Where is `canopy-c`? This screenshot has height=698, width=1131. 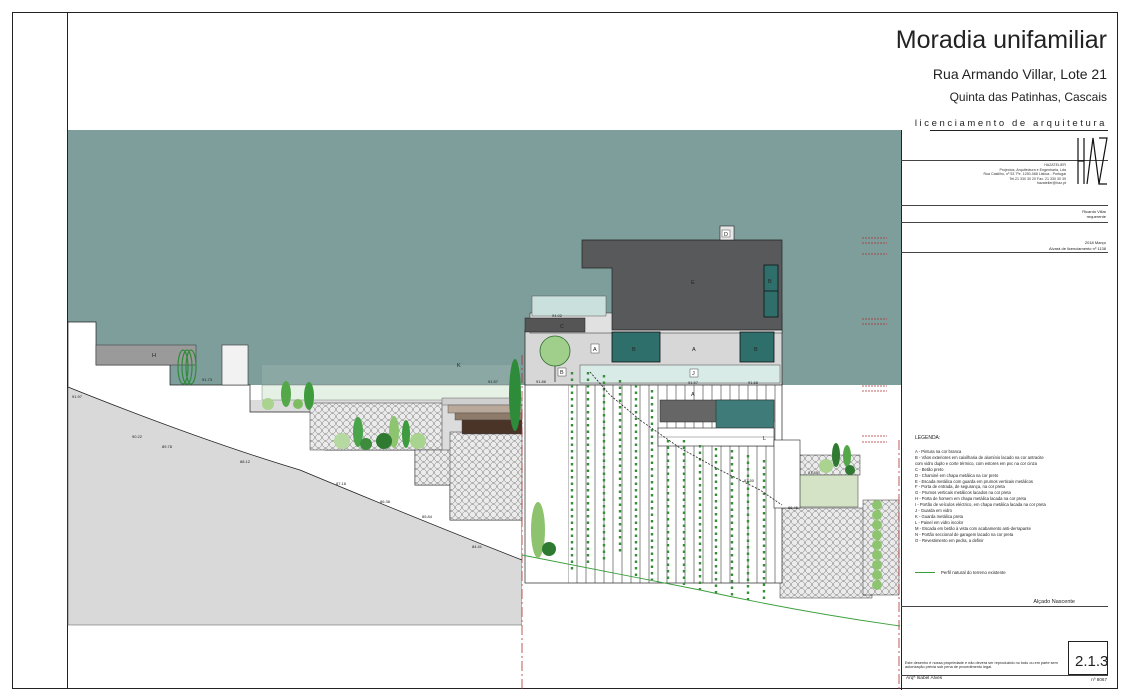
canopy-c is located at coordinates (555, 325).